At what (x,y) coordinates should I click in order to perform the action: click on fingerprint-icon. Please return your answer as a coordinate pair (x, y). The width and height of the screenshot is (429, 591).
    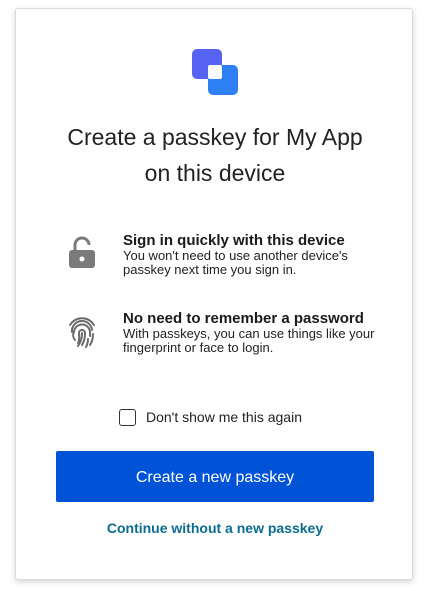
    Looking at the image, I should click on (82, 332).